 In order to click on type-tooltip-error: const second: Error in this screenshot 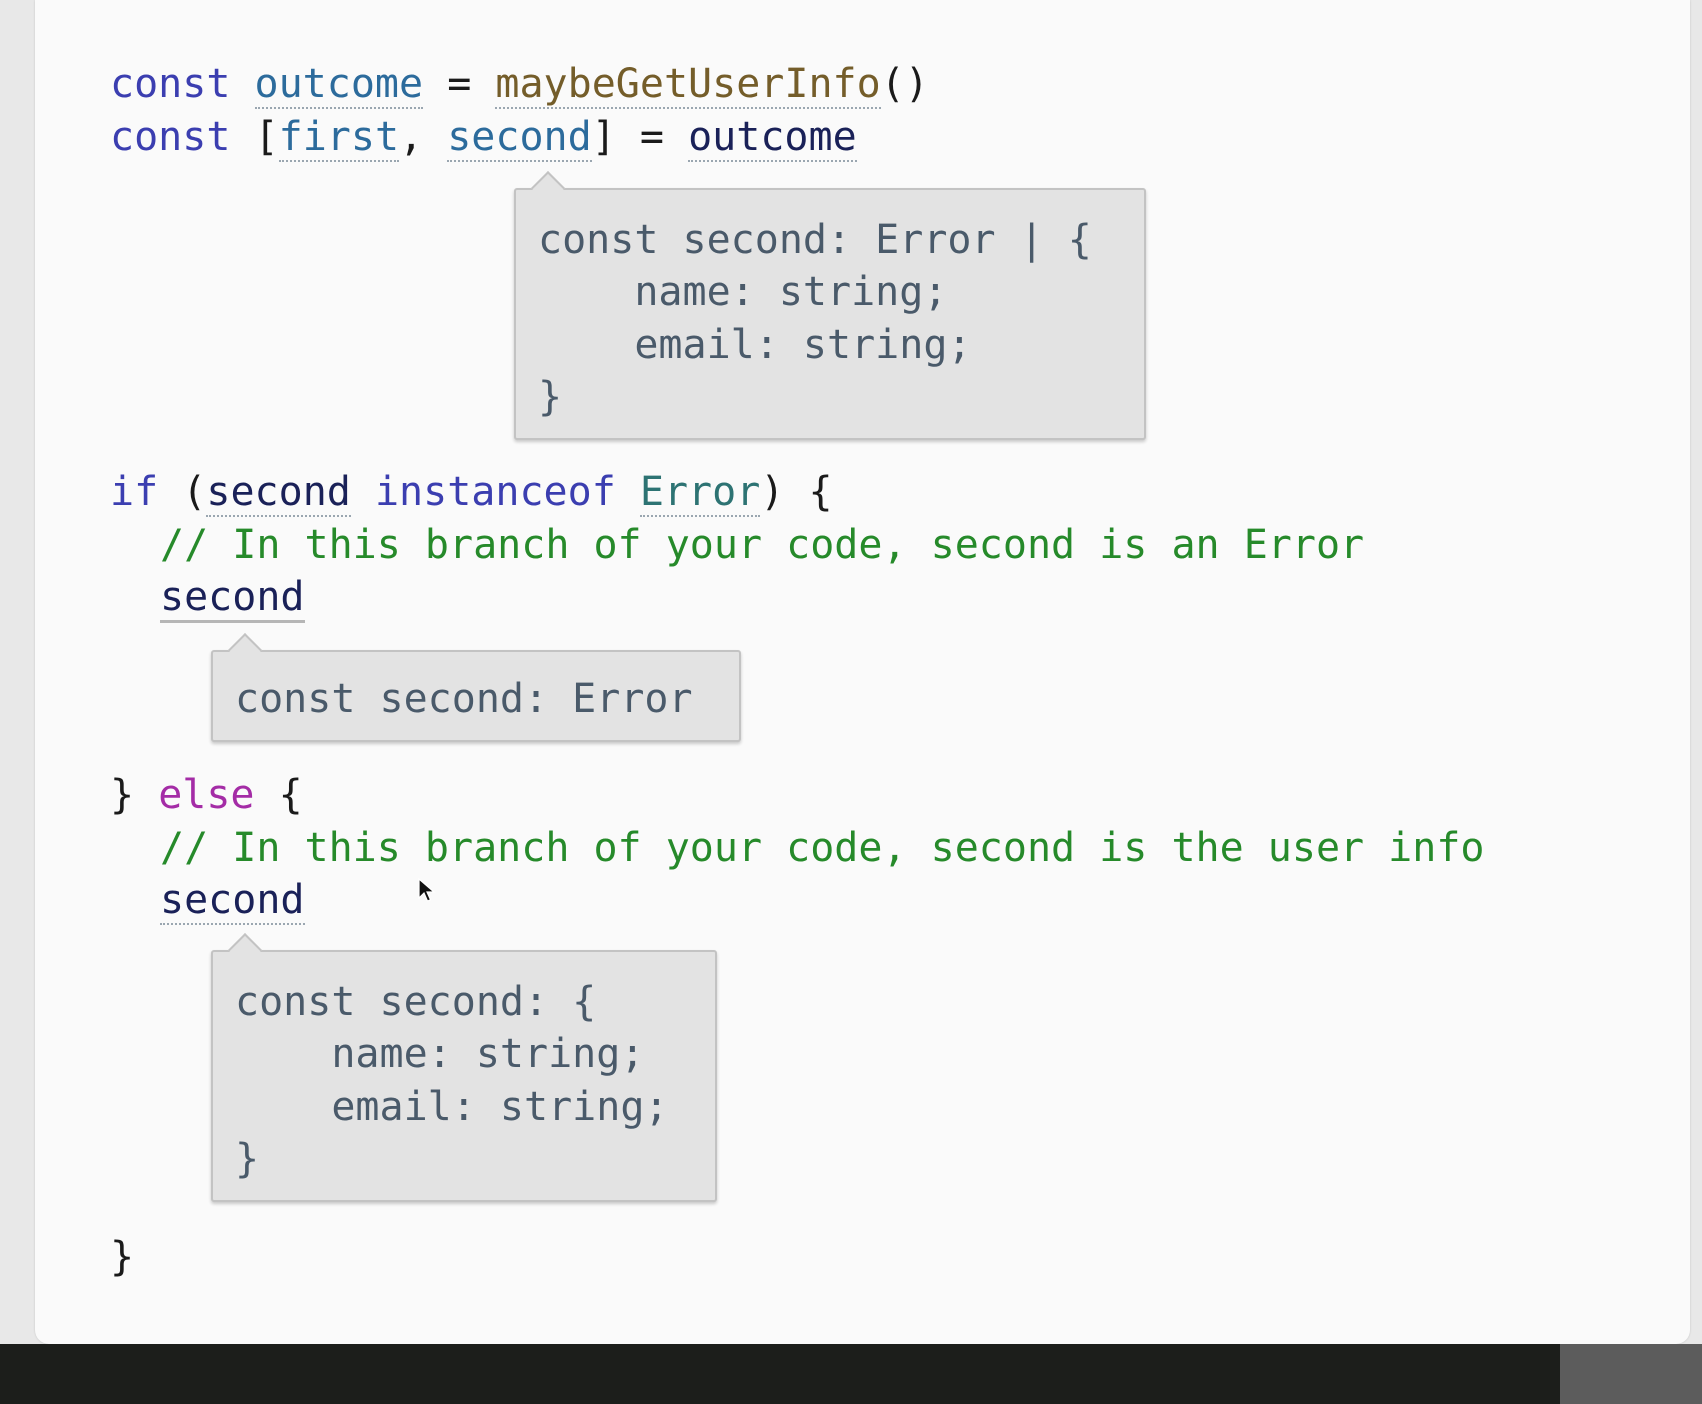, I will do `click(476, 687)`.